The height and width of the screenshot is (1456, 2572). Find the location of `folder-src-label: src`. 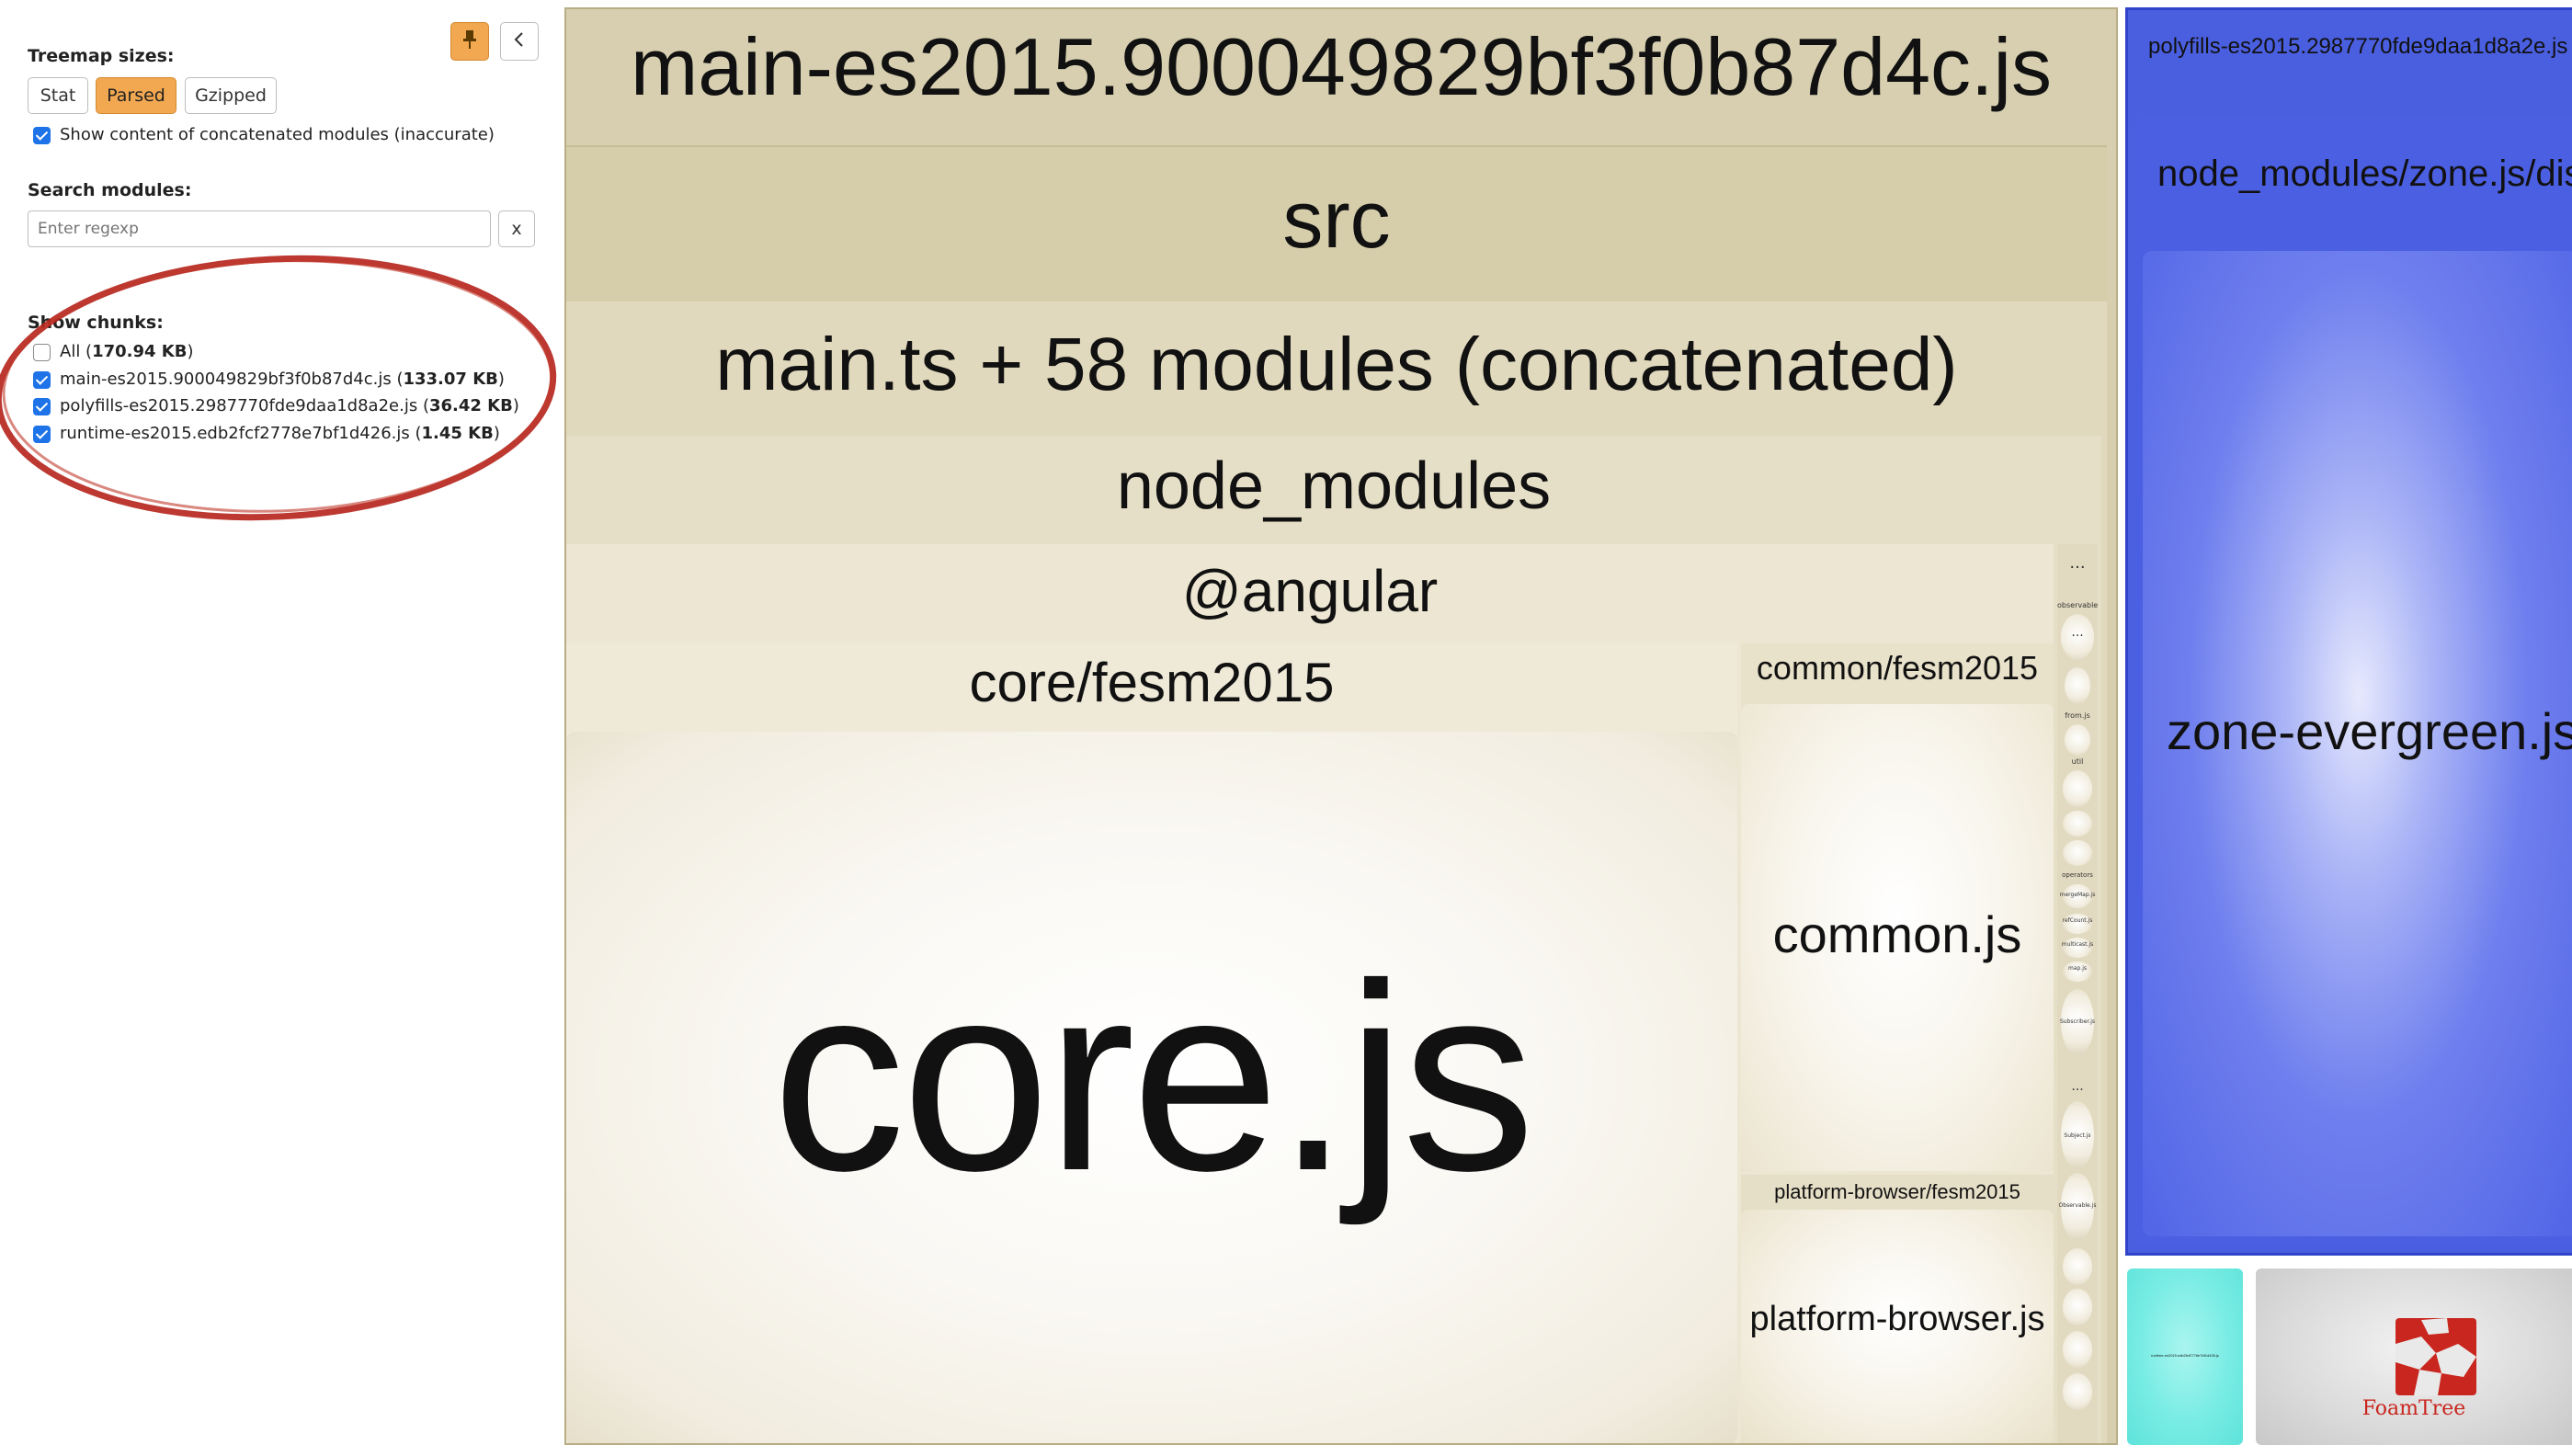

folder-src-label: src is located at coordinates (1336, 219).